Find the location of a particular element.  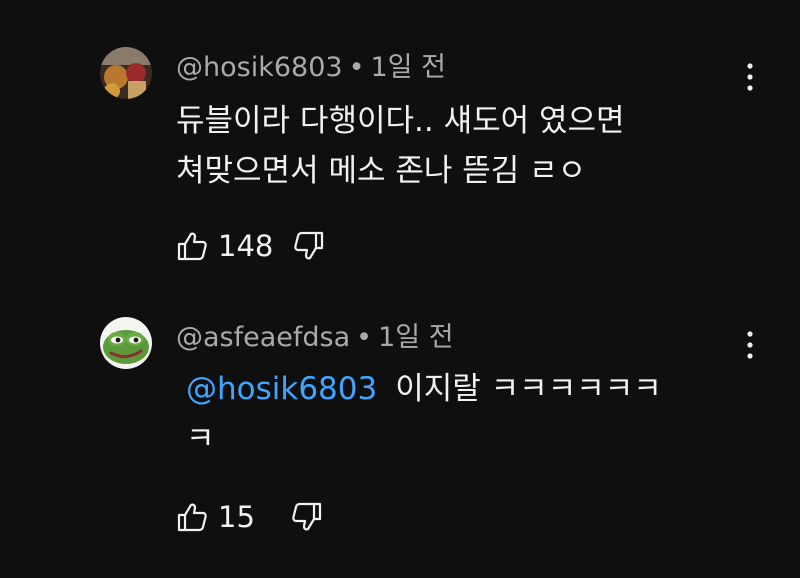

comment-meta: @hosik6803 • 1일 전 is located at coordinates (311, 68).